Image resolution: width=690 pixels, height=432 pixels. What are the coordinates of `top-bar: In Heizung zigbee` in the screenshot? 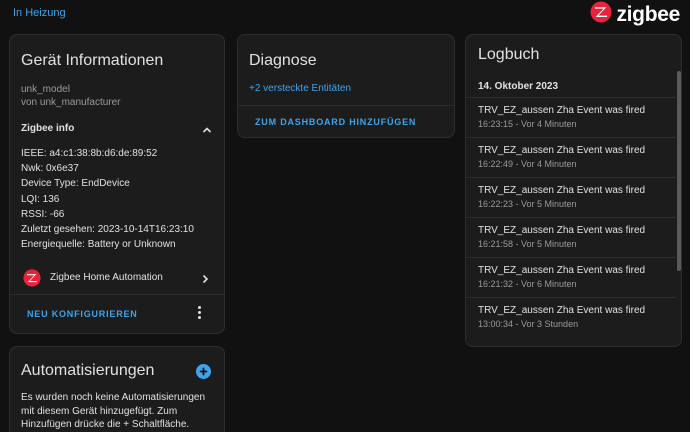 It's located at (345, 14).